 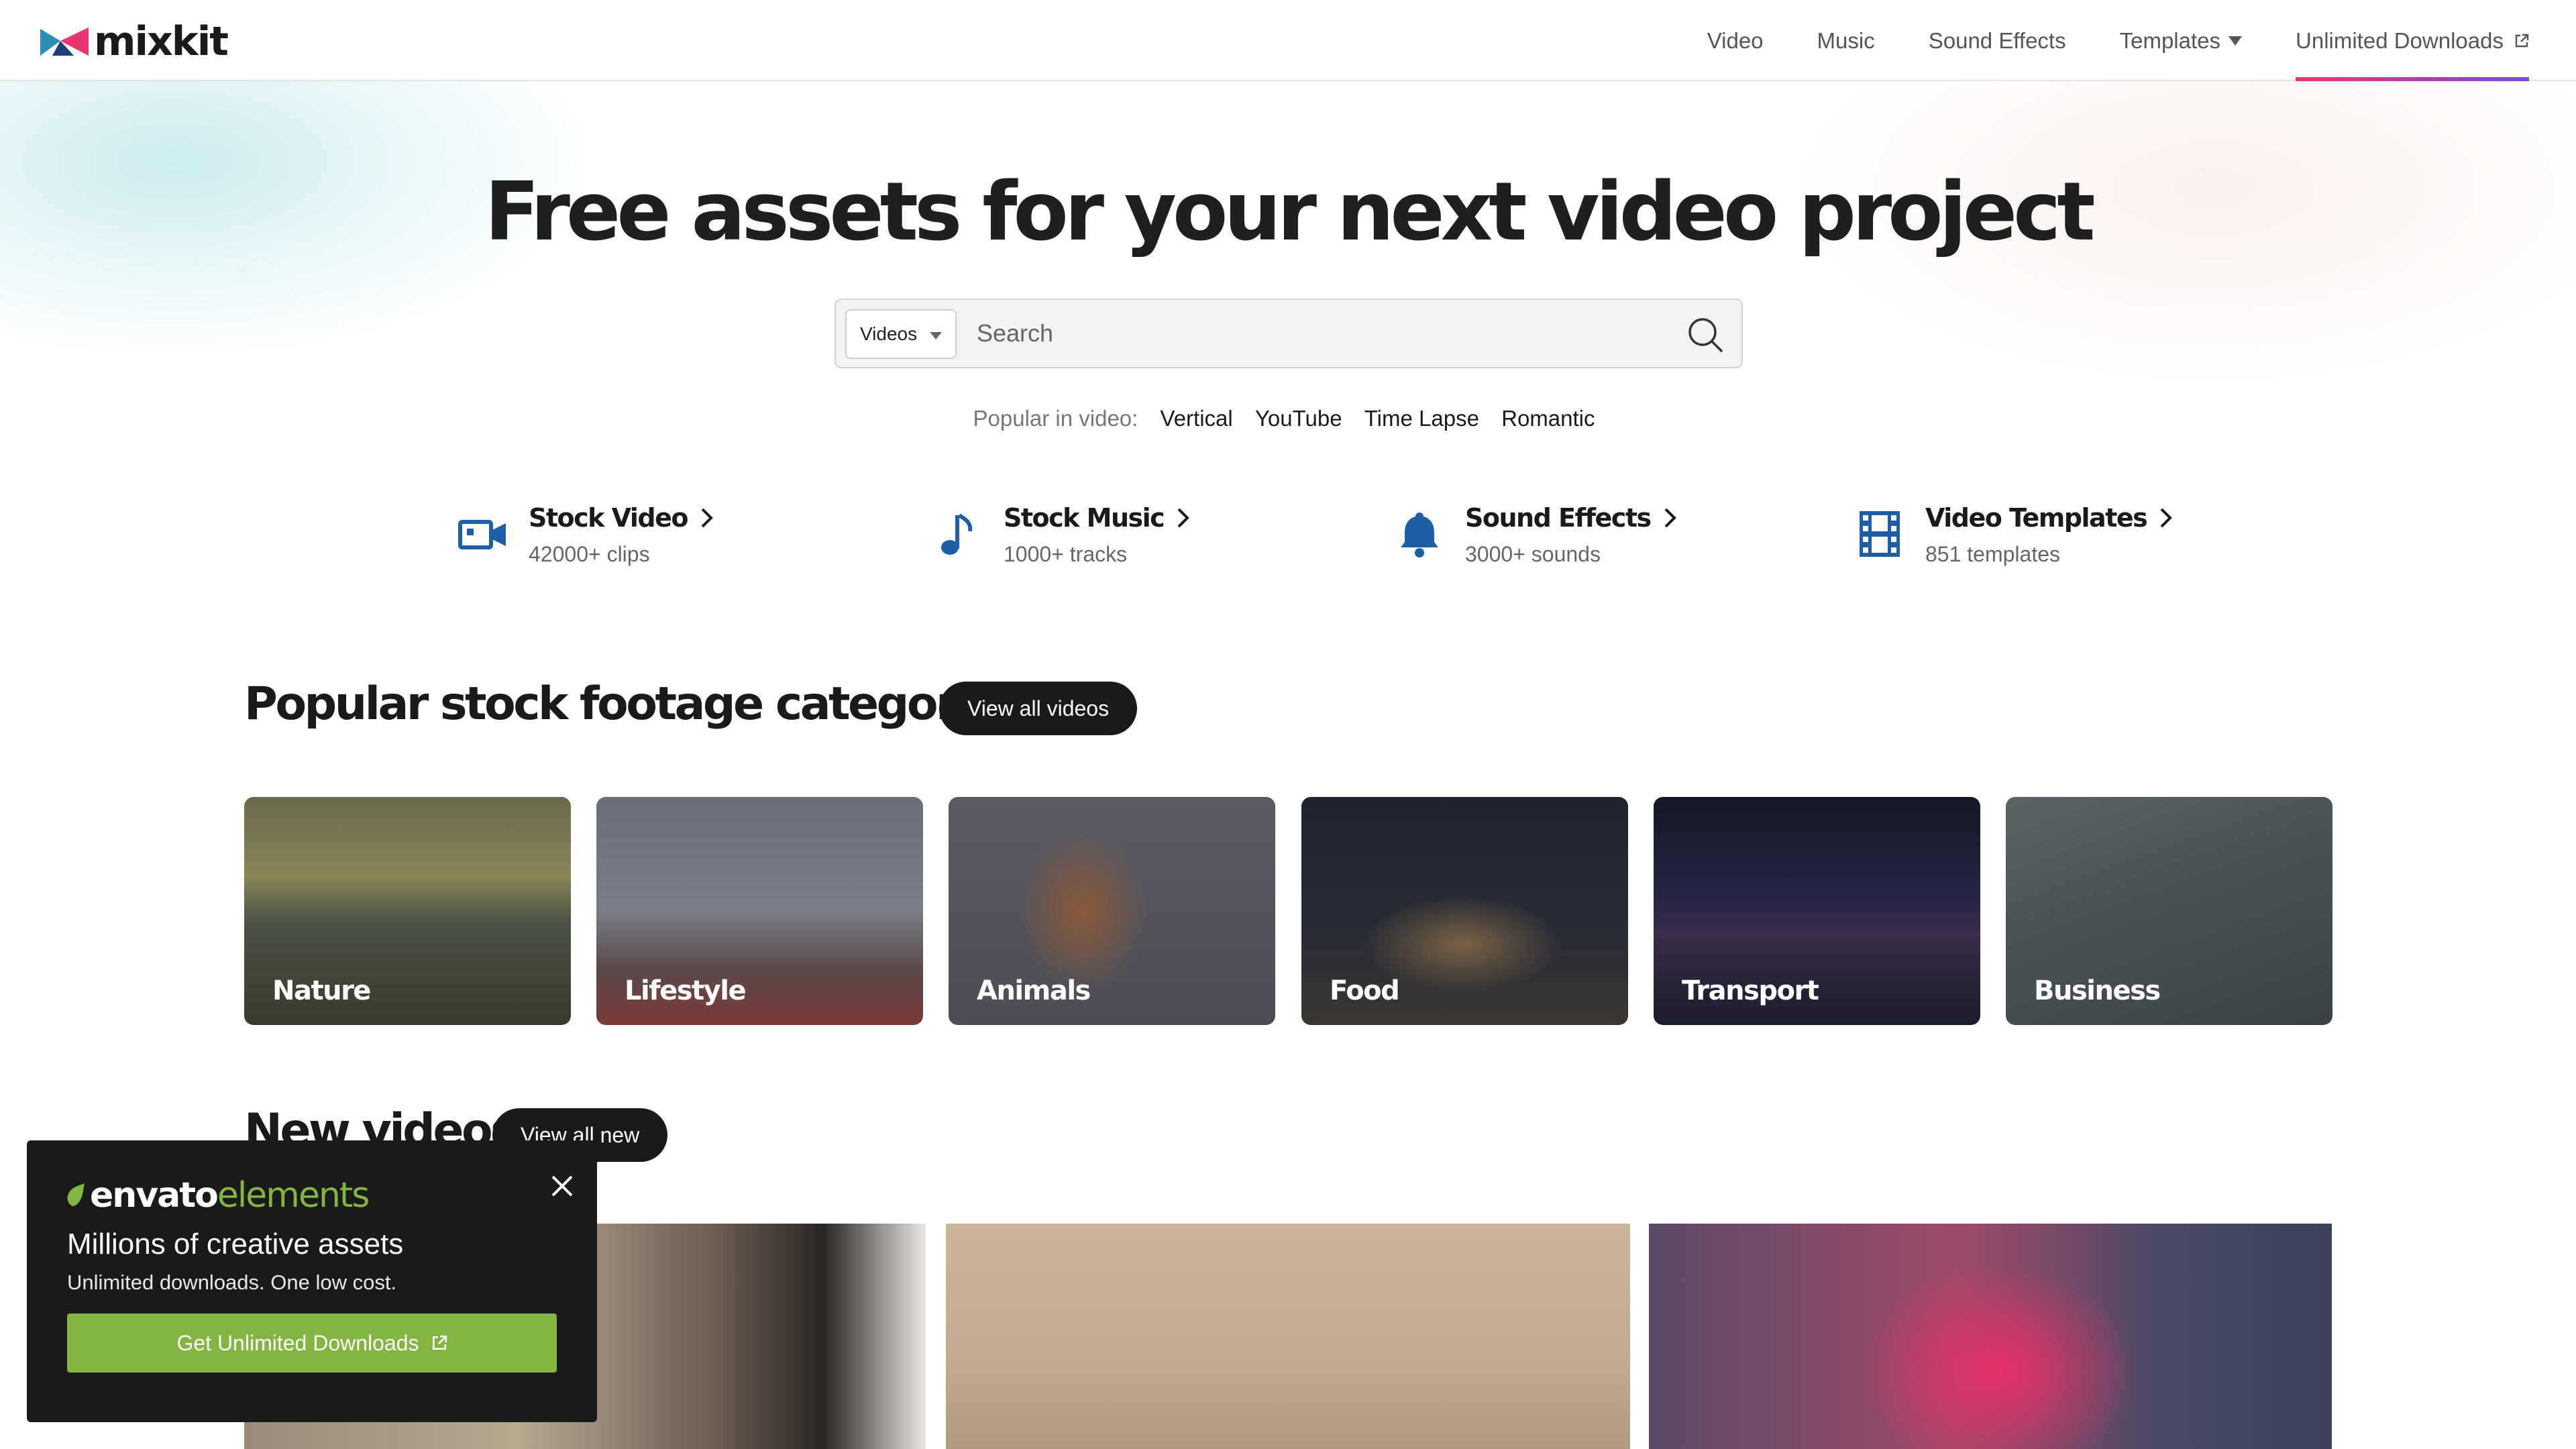 I want to click on category-card-transport: Transport, so click(x=1817, y=911).